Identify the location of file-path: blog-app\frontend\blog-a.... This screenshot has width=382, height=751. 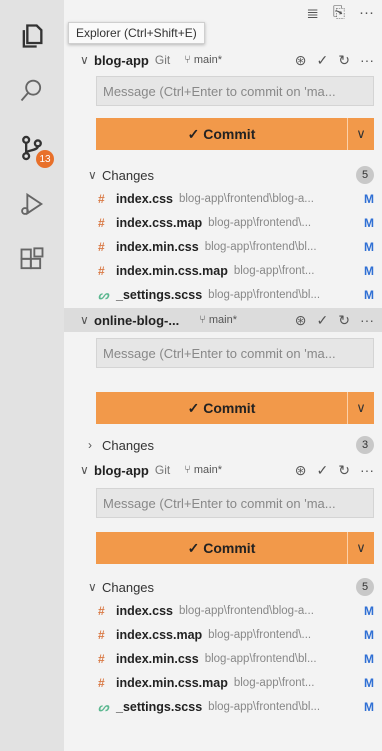
(246, 611).